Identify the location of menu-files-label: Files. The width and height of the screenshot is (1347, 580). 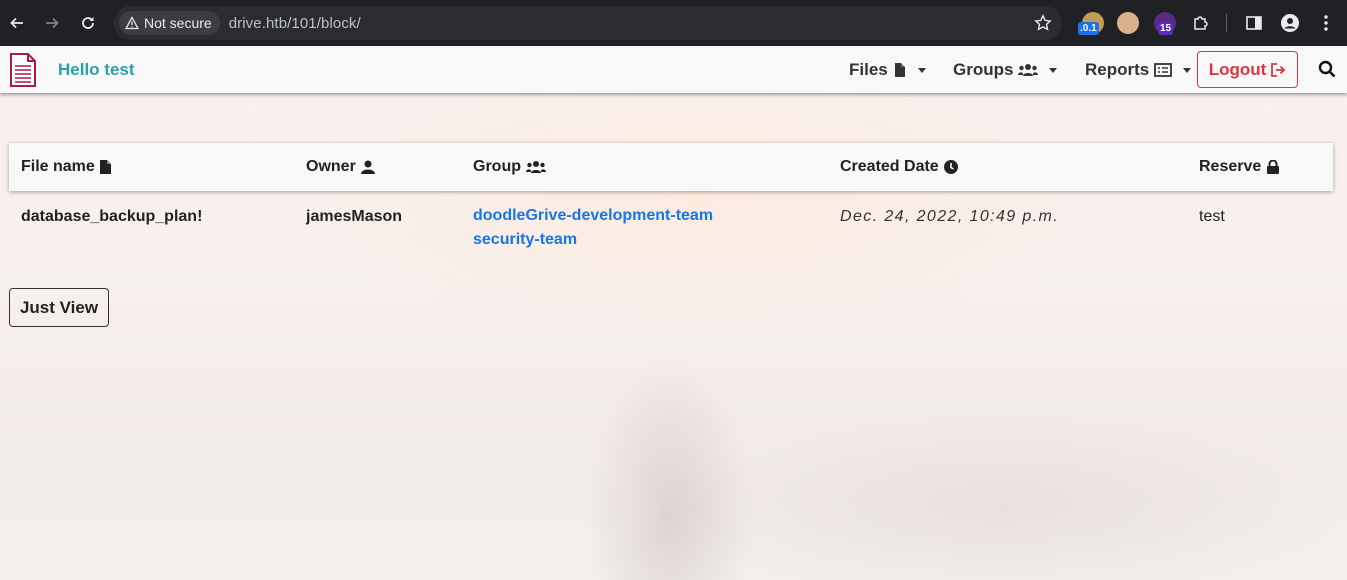
(868, 69).